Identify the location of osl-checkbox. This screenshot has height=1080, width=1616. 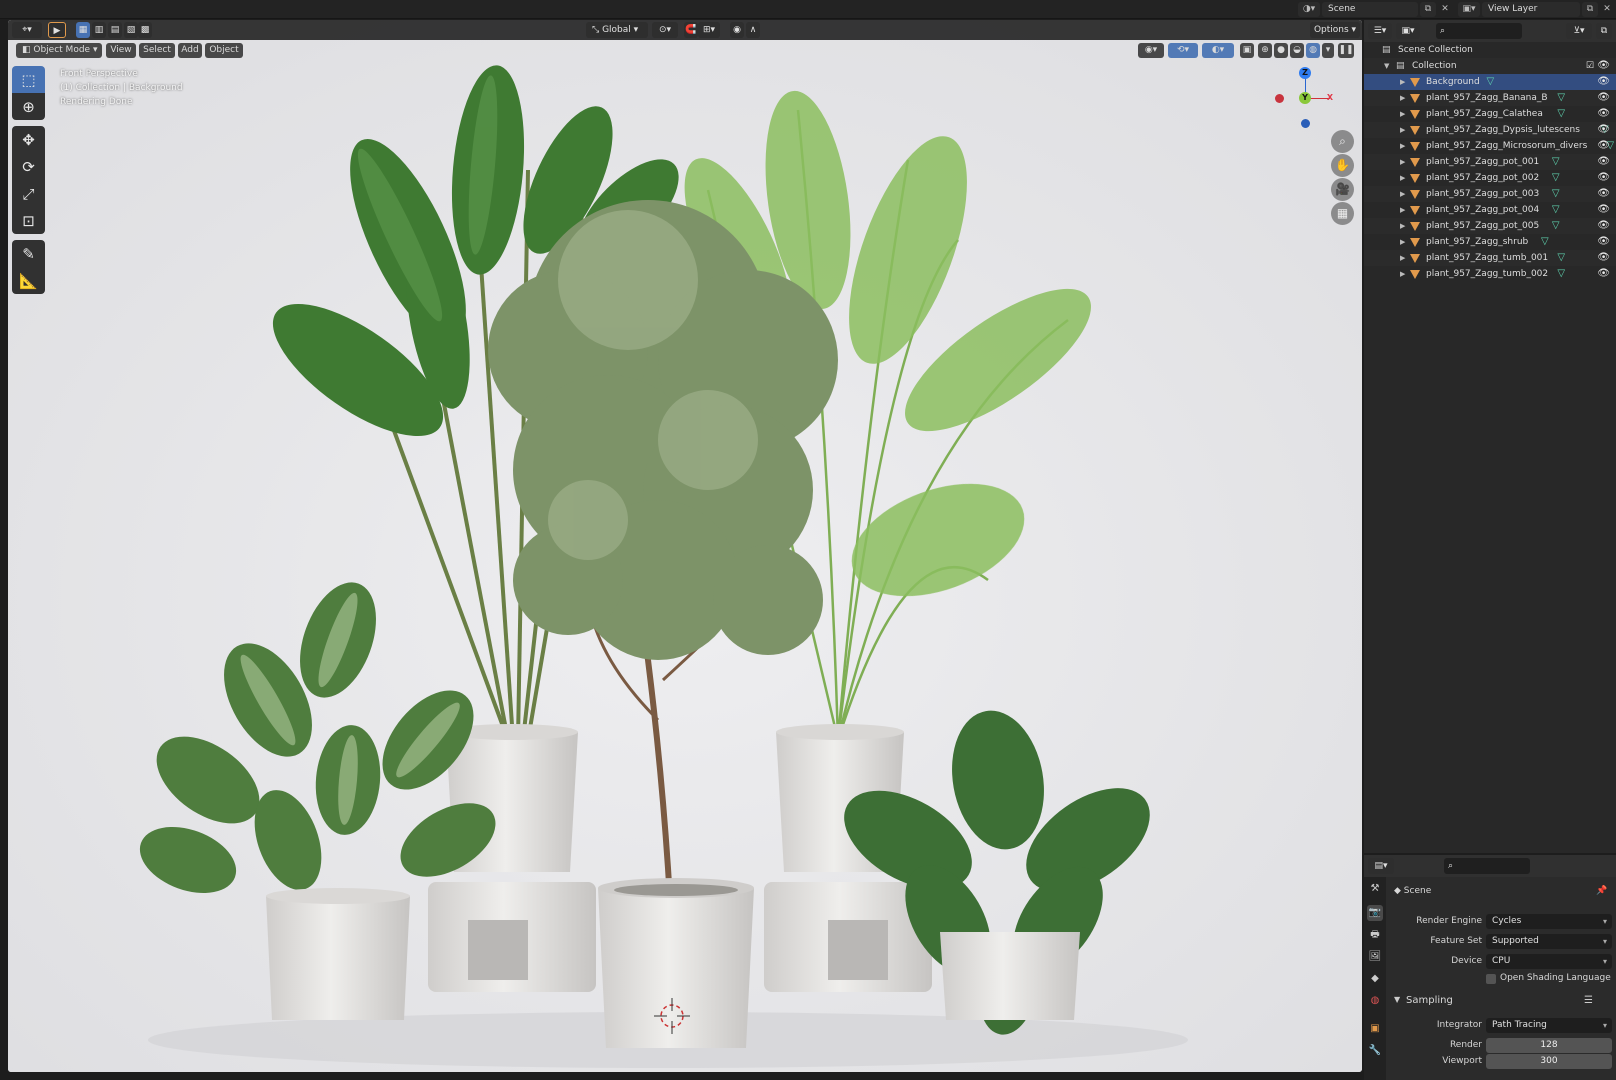
(1491, 979).